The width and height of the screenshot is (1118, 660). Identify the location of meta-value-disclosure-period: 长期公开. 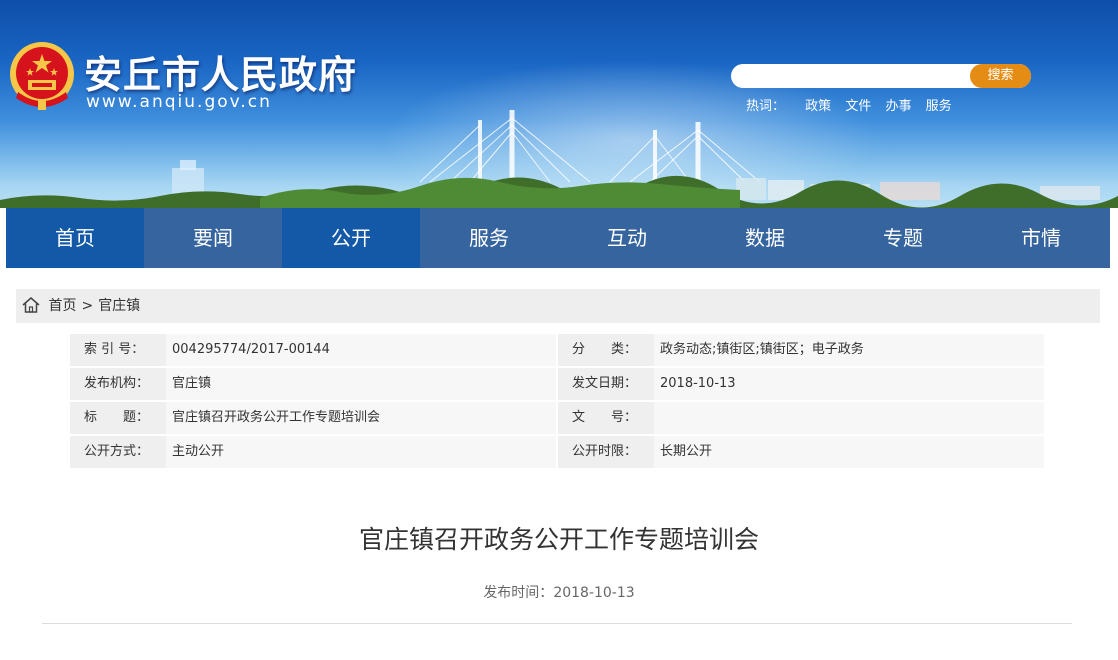
(849, 452).